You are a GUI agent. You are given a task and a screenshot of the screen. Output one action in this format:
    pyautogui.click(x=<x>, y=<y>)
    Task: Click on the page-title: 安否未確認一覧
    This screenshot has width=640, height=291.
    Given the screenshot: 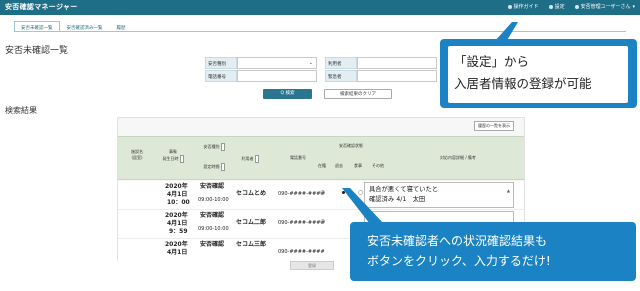 What is the action you would take?
    pyautogui.click(x=37, y=51)
    